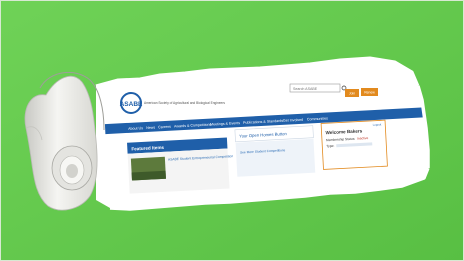 This screenshot has height=261, width=464. I want to click on search-placeholder: Search ASABE, so click(305, 89).